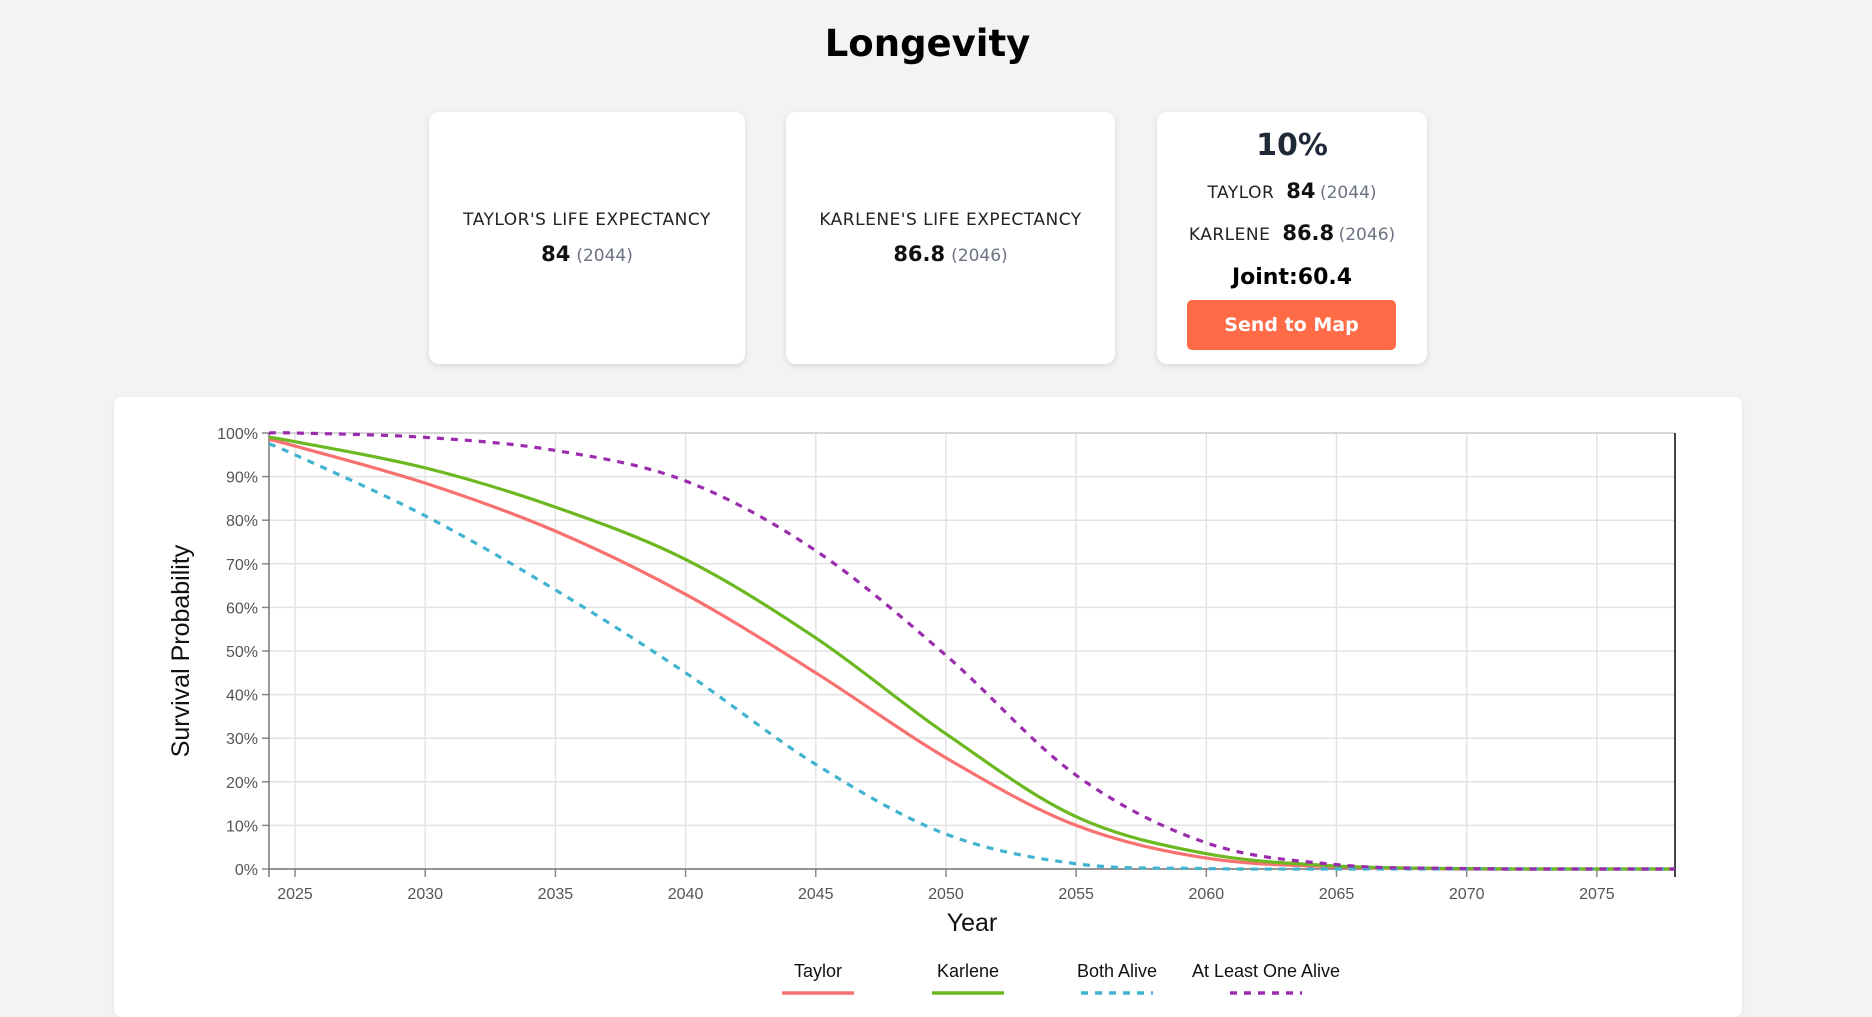  I want to click on y-tick-label: 70%, so click(242, 565).